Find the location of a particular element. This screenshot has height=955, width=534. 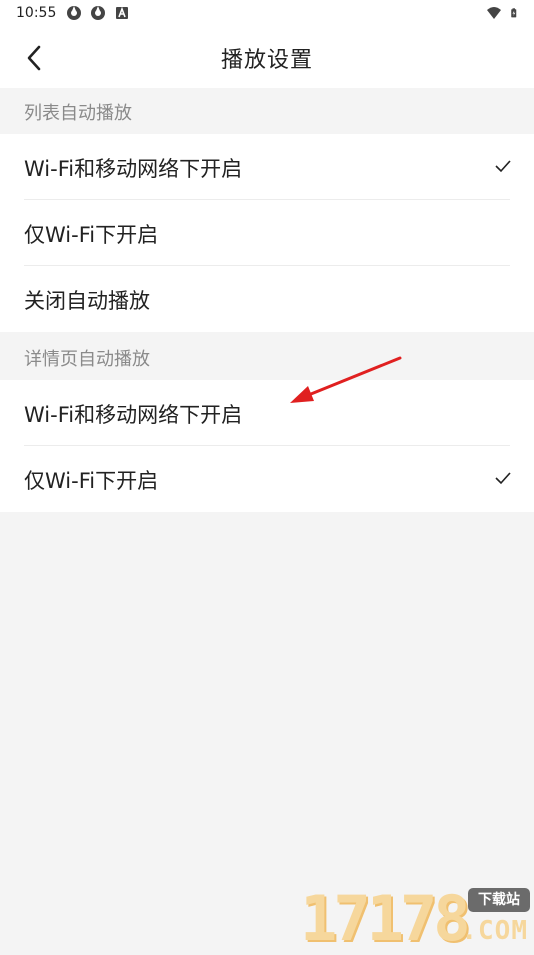

option-label: 关闭自动播放 is located at coordinates (87, 301).